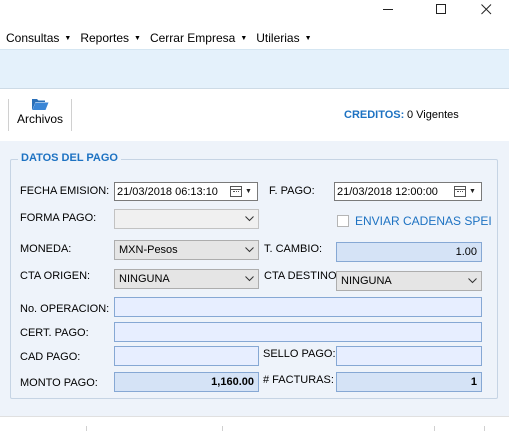 This screenshot has height=431, width=509. I want to click on menu-cerrar-empresa: Cerrar Empresa ▼, so click(198, 38).